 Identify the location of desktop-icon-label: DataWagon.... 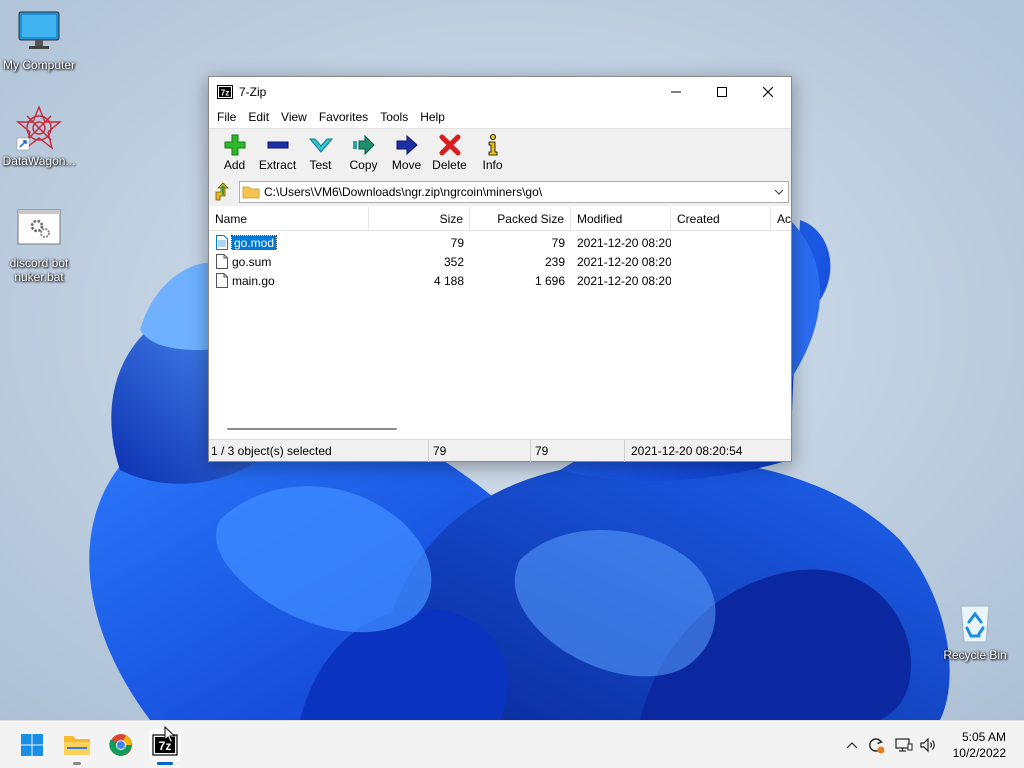
(39, 161).